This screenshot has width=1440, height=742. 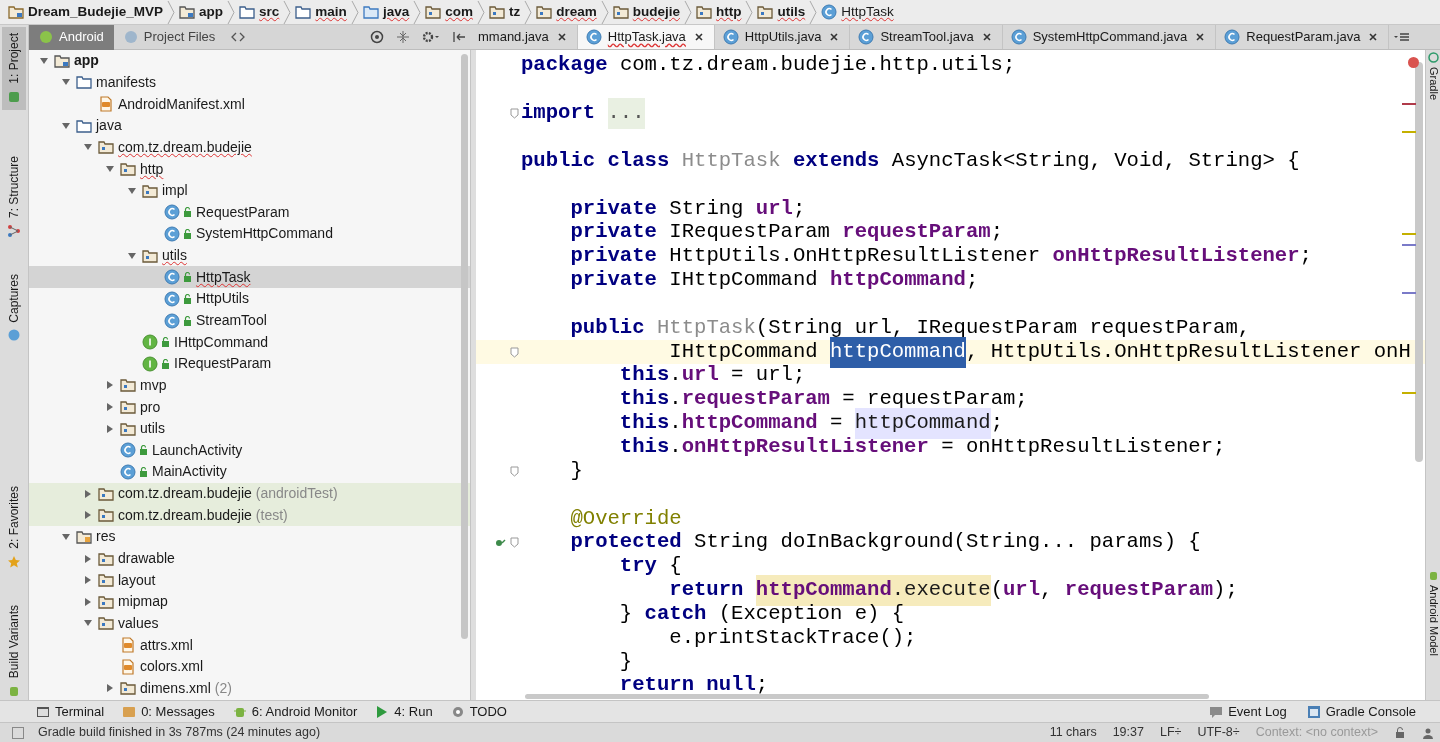 What do you see at coordinates (14, 68) in the screenshot?
I see `tool-window-tab: 1: Project` at bounding box center [14, 68].